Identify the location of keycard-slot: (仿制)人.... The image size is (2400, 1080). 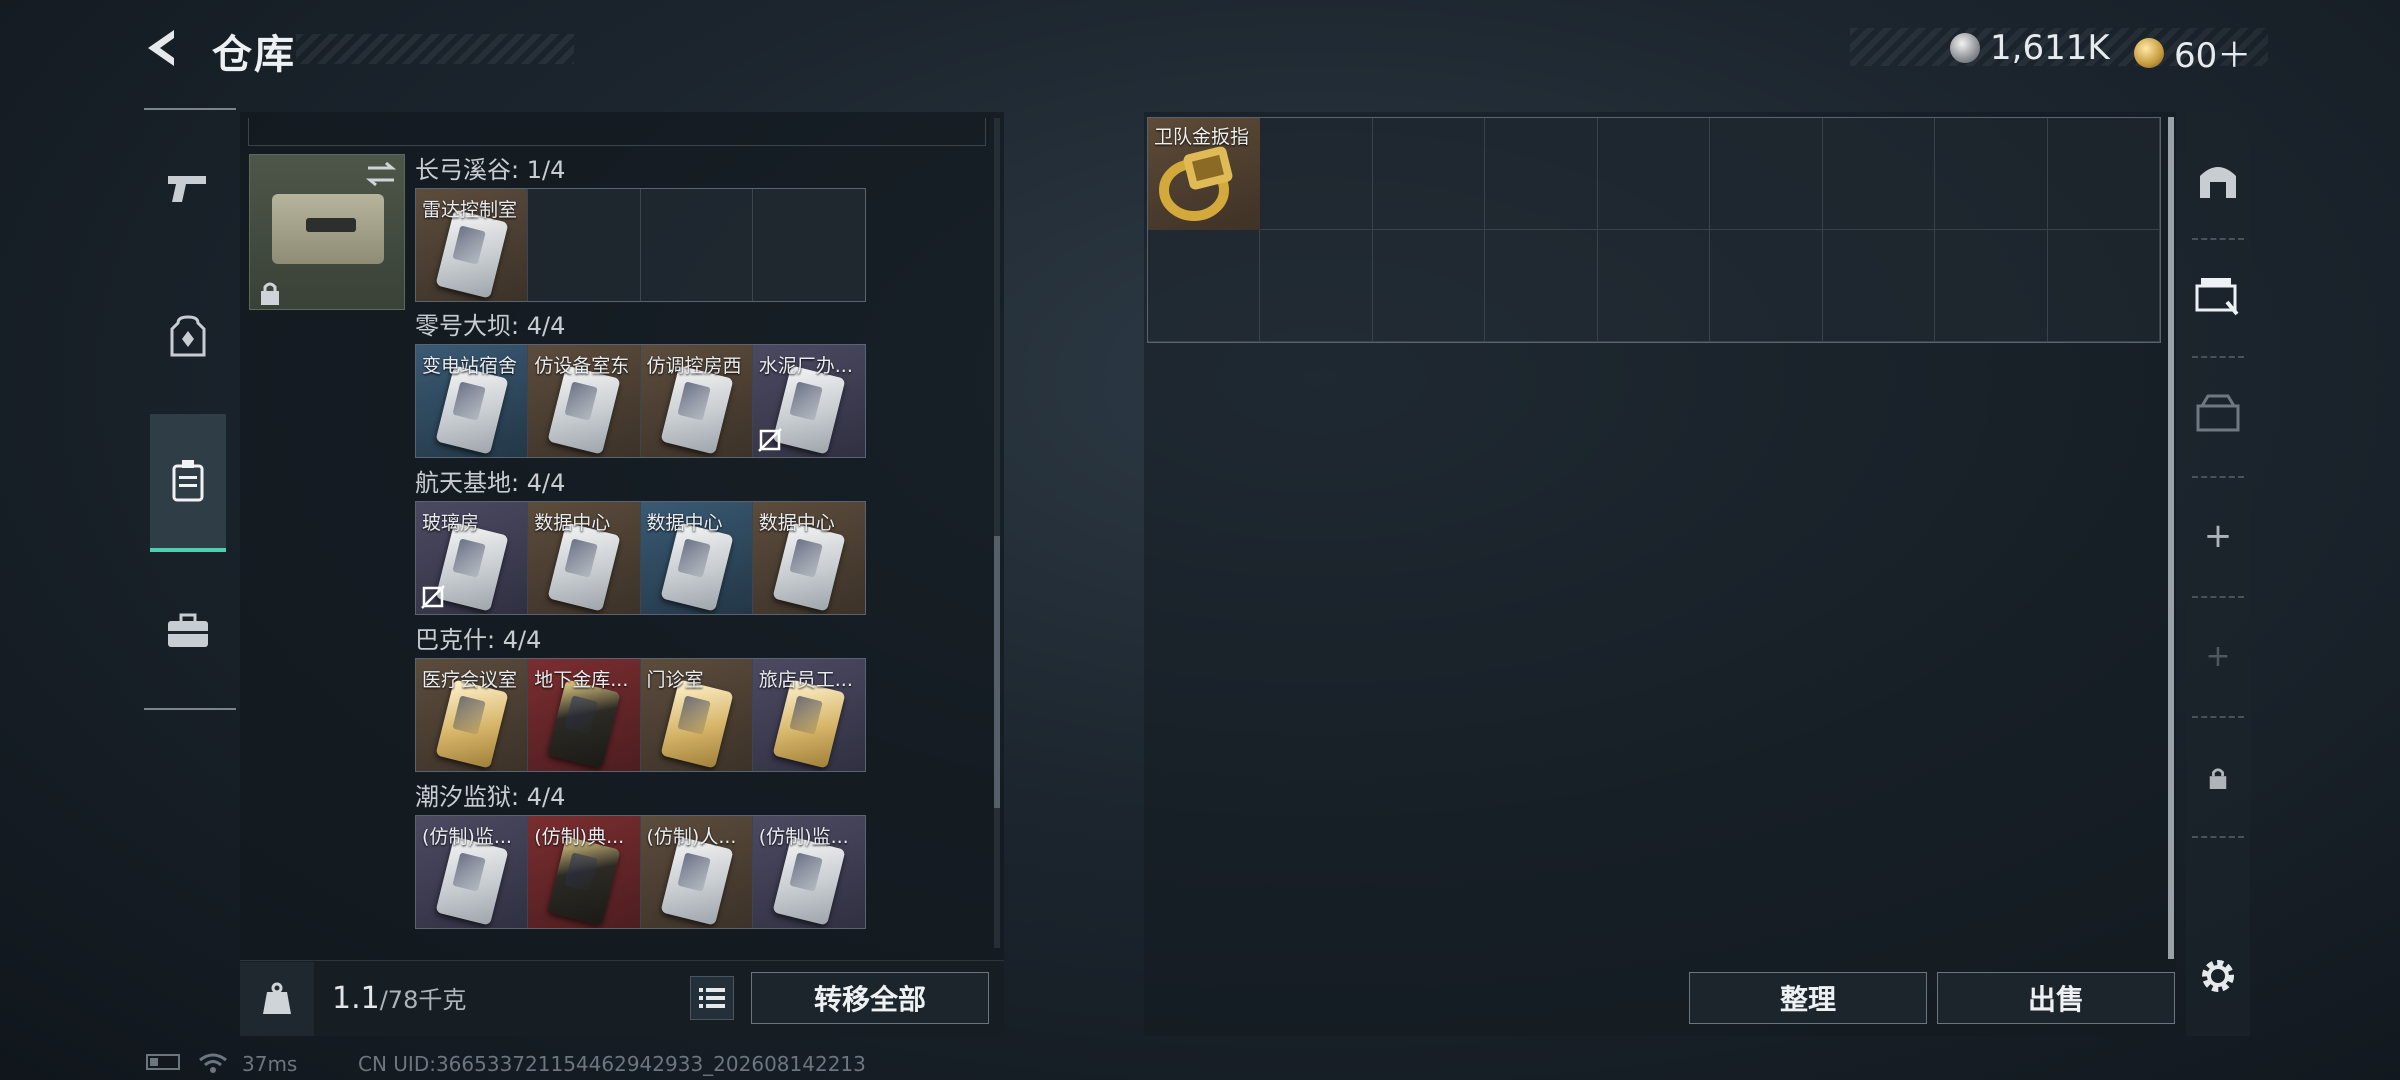
(696, 872).